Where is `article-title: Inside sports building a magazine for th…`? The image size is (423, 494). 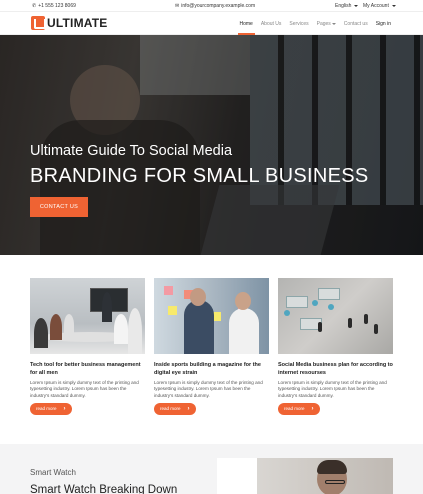
article-title: Inside sports building a magazine for th… is located at coordinates (211, 369).